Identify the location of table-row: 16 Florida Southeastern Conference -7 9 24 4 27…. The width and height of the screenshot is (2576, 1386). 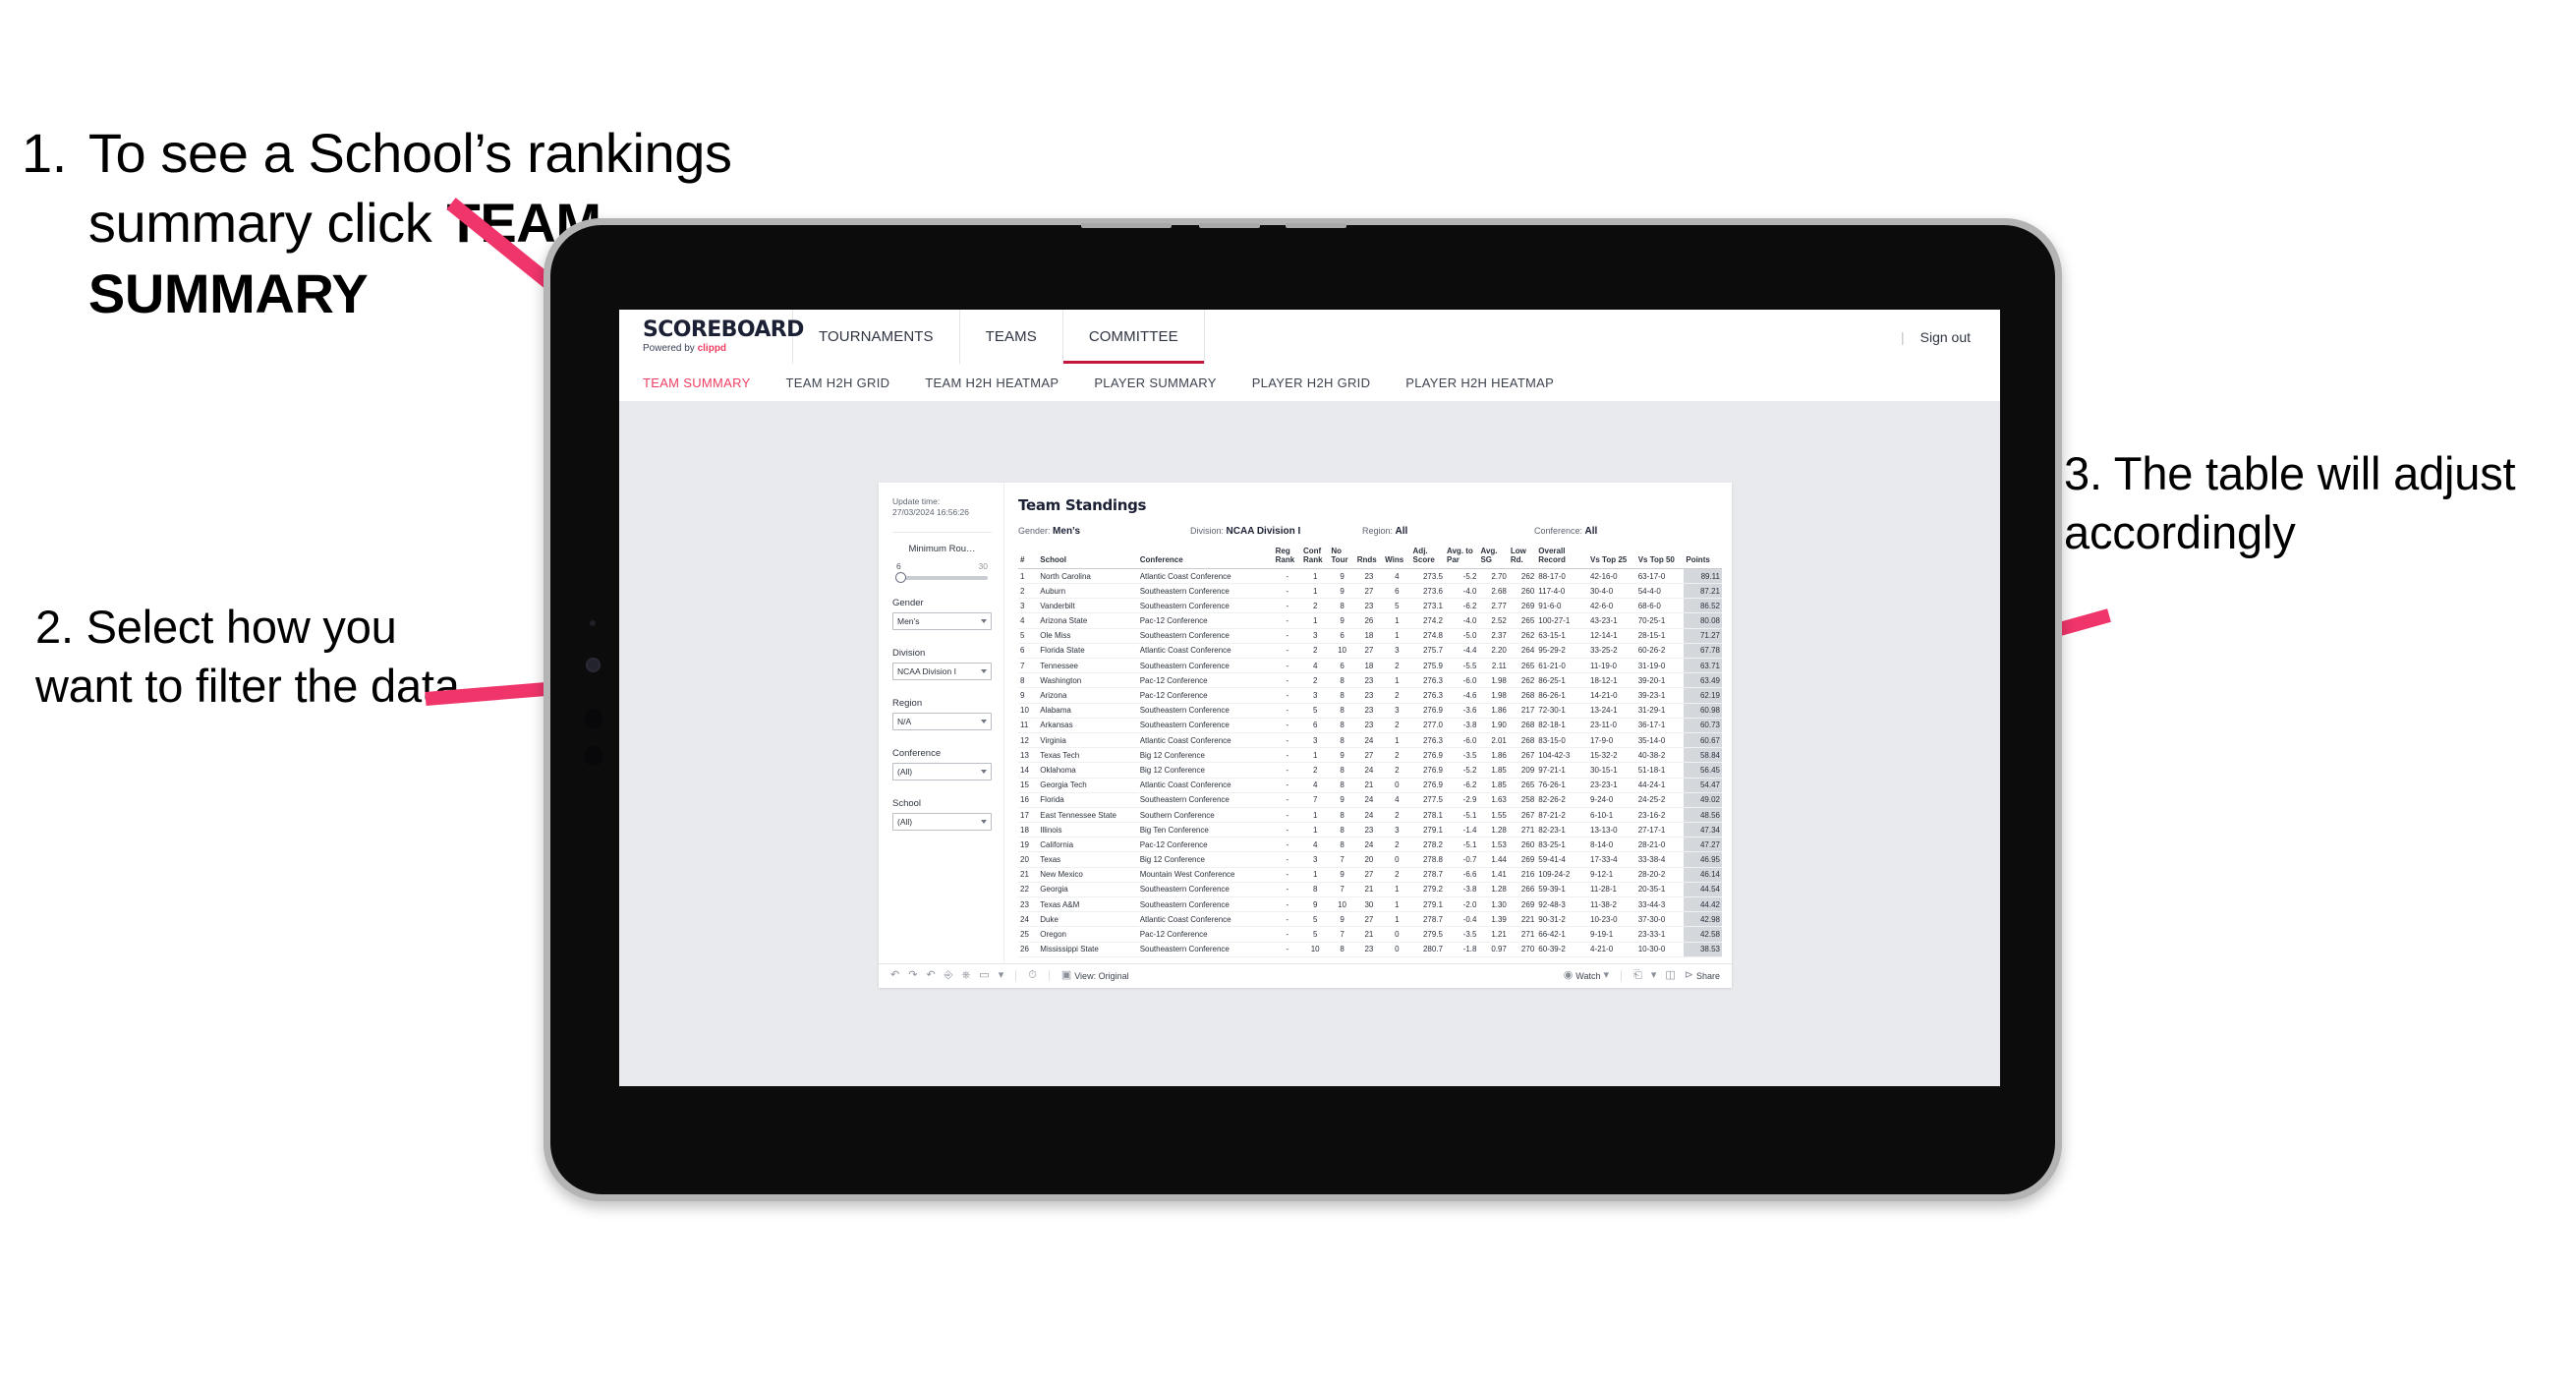
(1370, 800).